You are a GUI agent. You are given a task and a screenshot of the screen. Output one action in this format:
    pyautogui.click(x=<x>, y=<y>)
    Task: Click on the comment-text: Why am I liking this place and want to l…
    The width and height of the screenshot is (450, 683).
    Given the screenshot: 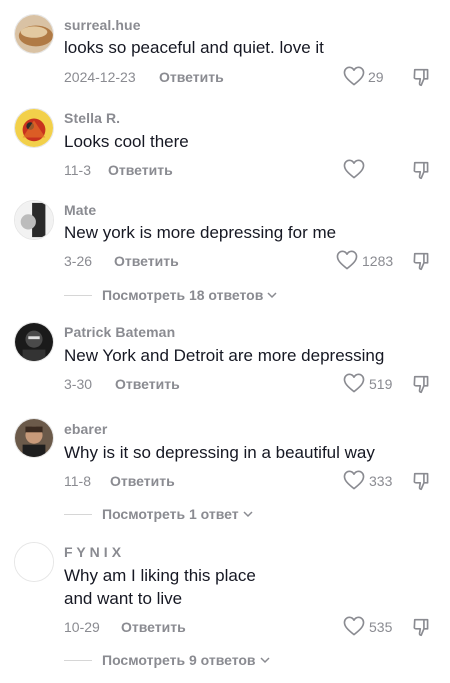 What is the action you would take?
    pyautogui.click(x=244, y=587)
    